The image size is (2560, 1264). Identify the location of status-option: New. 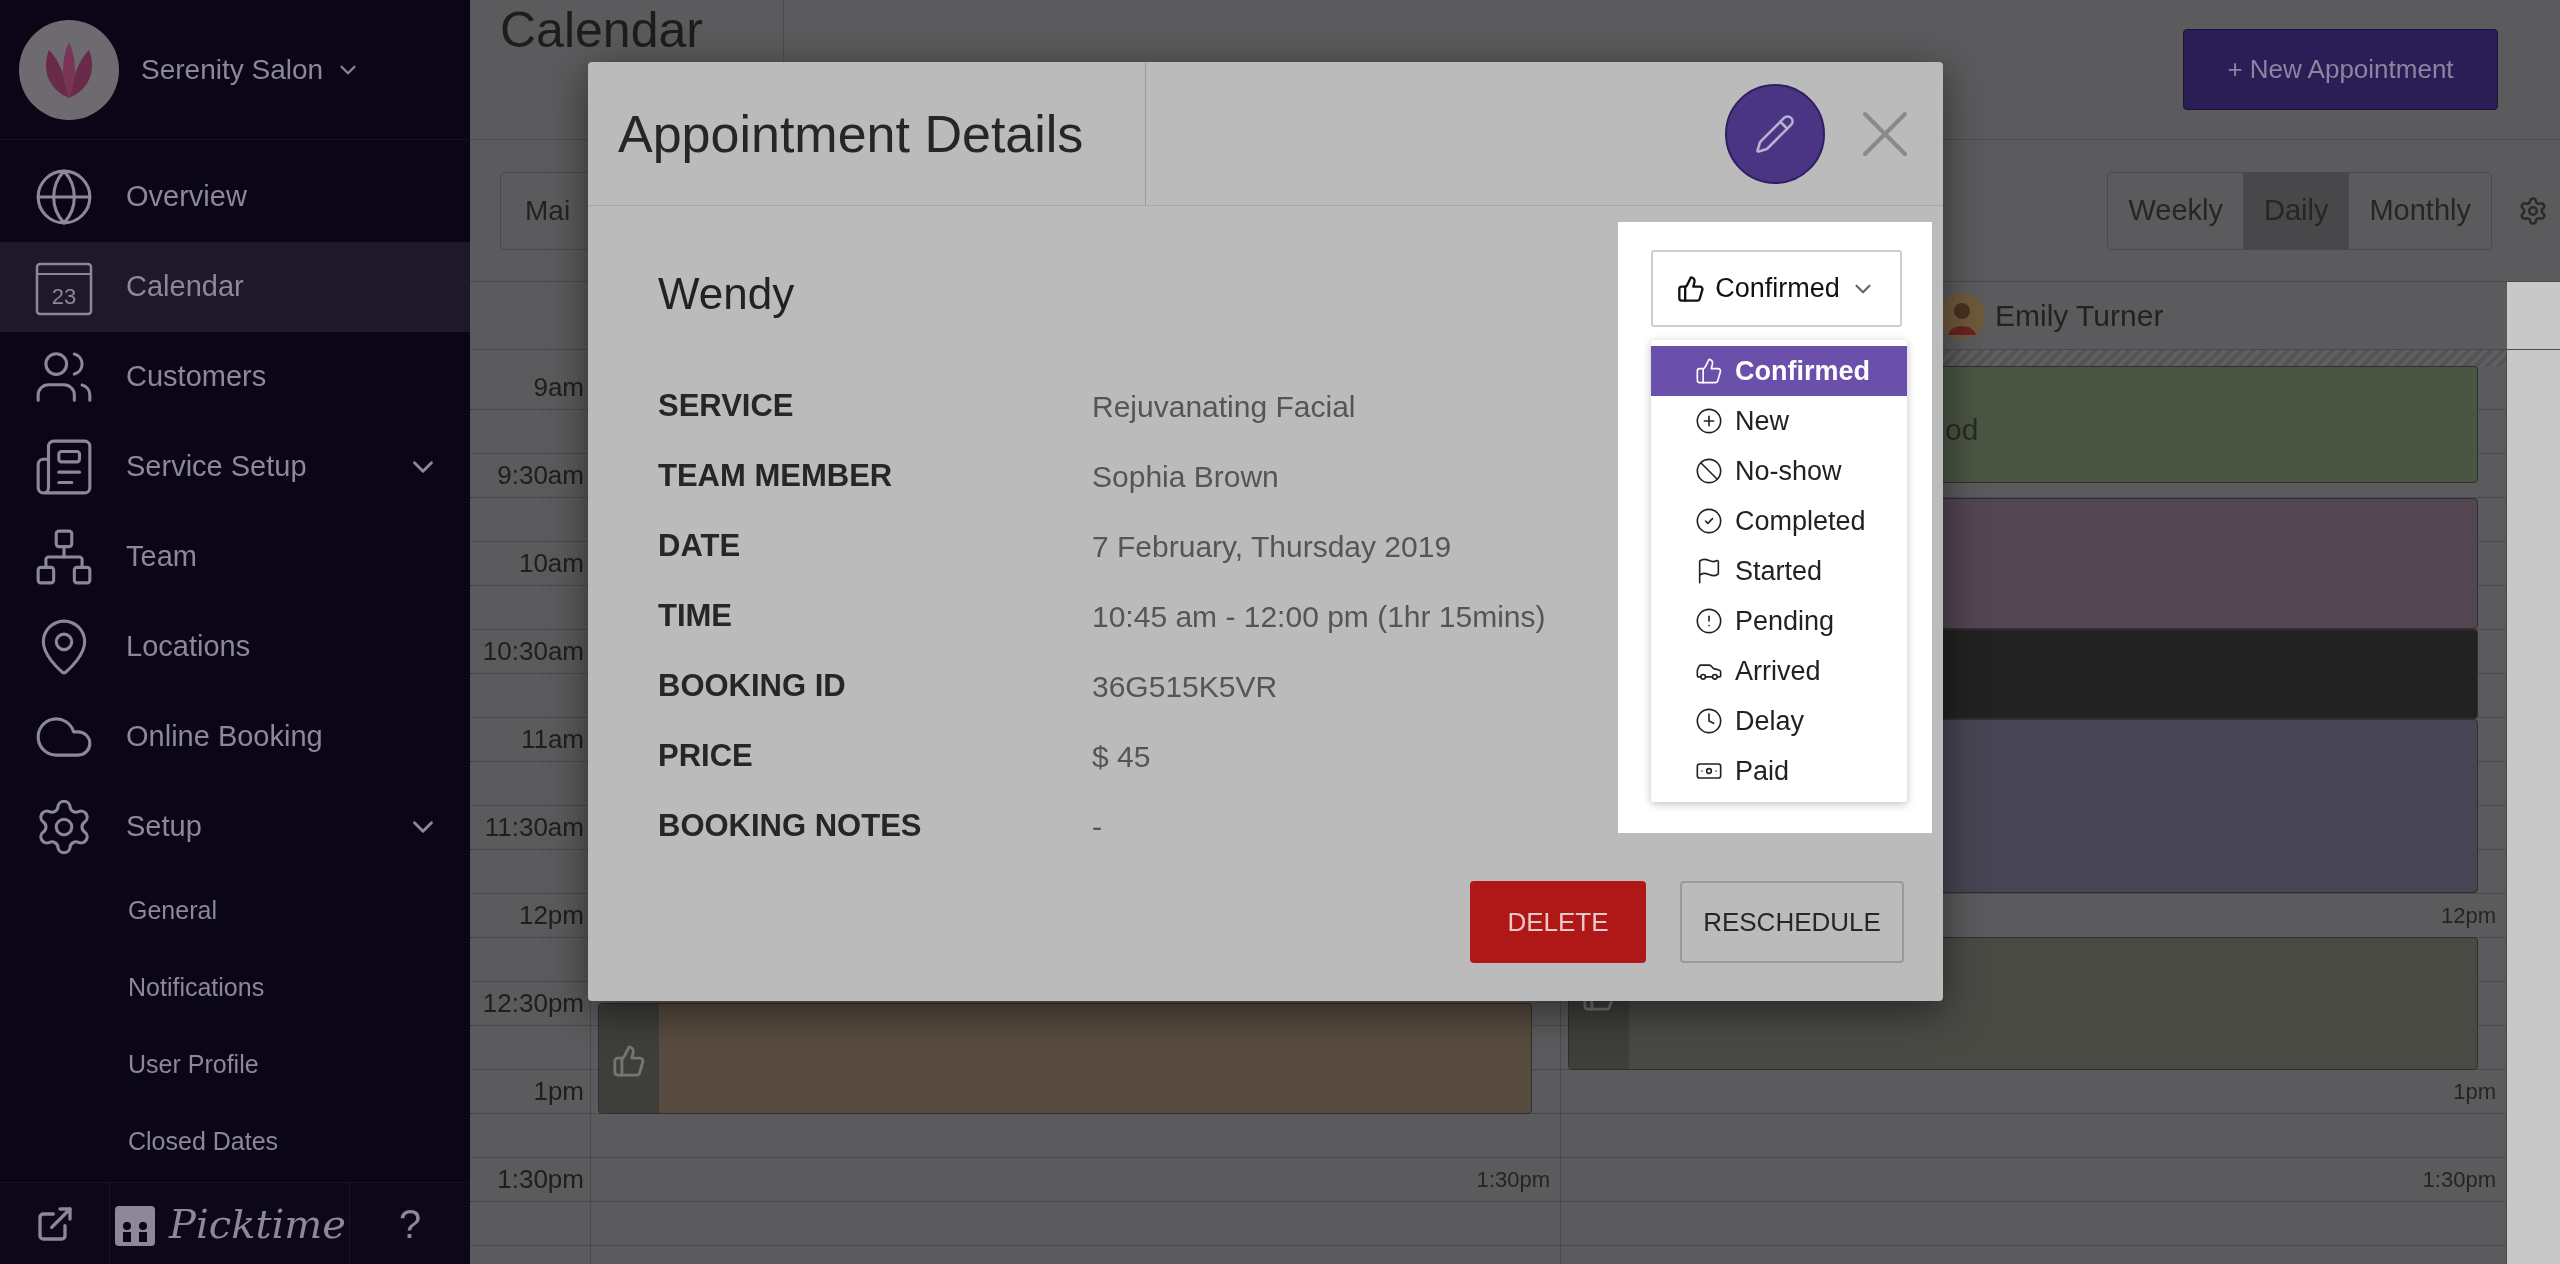
(1779, 421).